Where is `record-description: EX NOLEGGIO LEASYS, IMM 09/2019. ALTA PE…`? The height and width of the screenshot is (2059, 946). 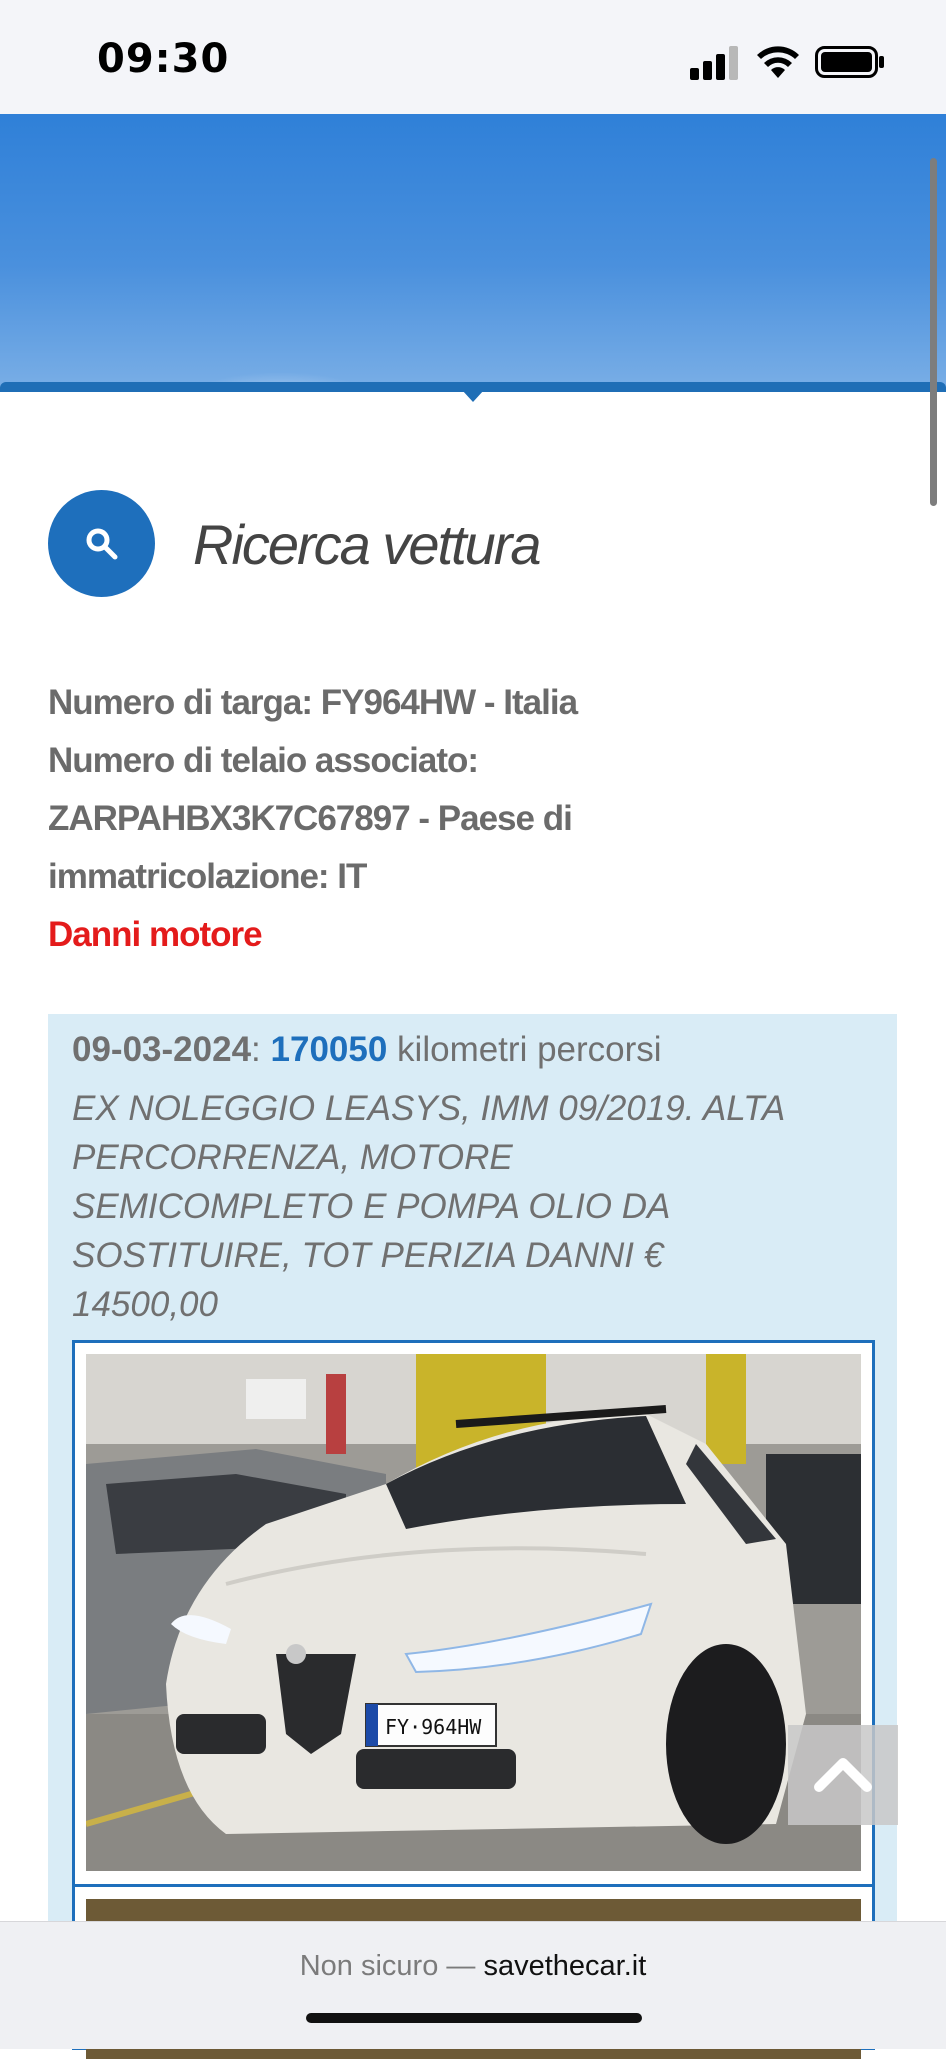 record-description: EX NOLEGGIO LEASYS, IMM 09/2019. ALTA PE… is located at coordinates (472, 1206).